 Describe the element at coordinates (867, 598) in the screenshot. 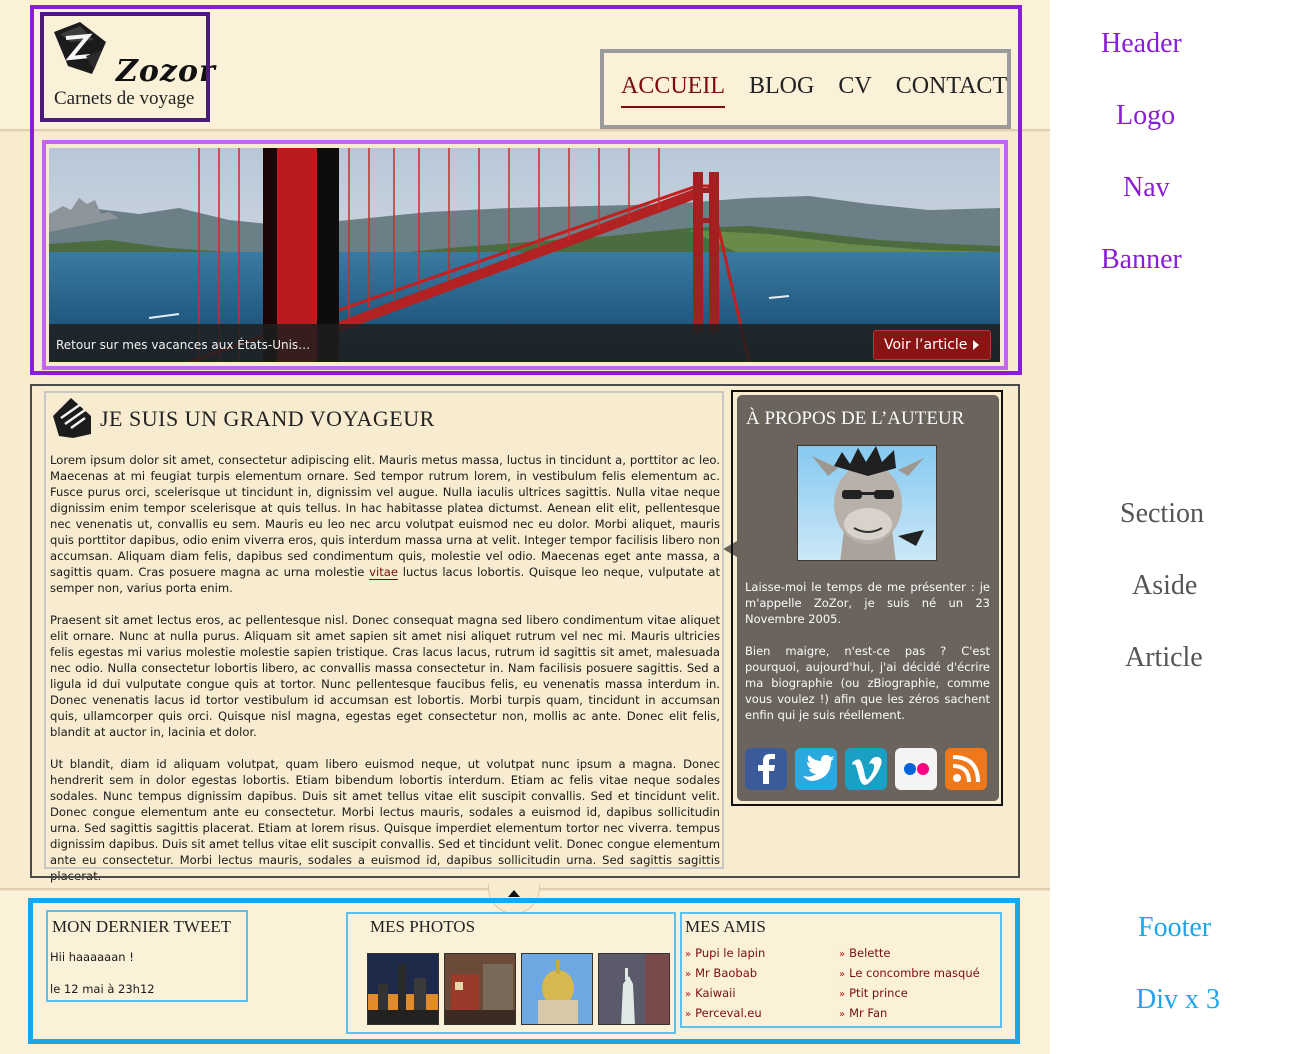

I see `aside-outline` at that location.